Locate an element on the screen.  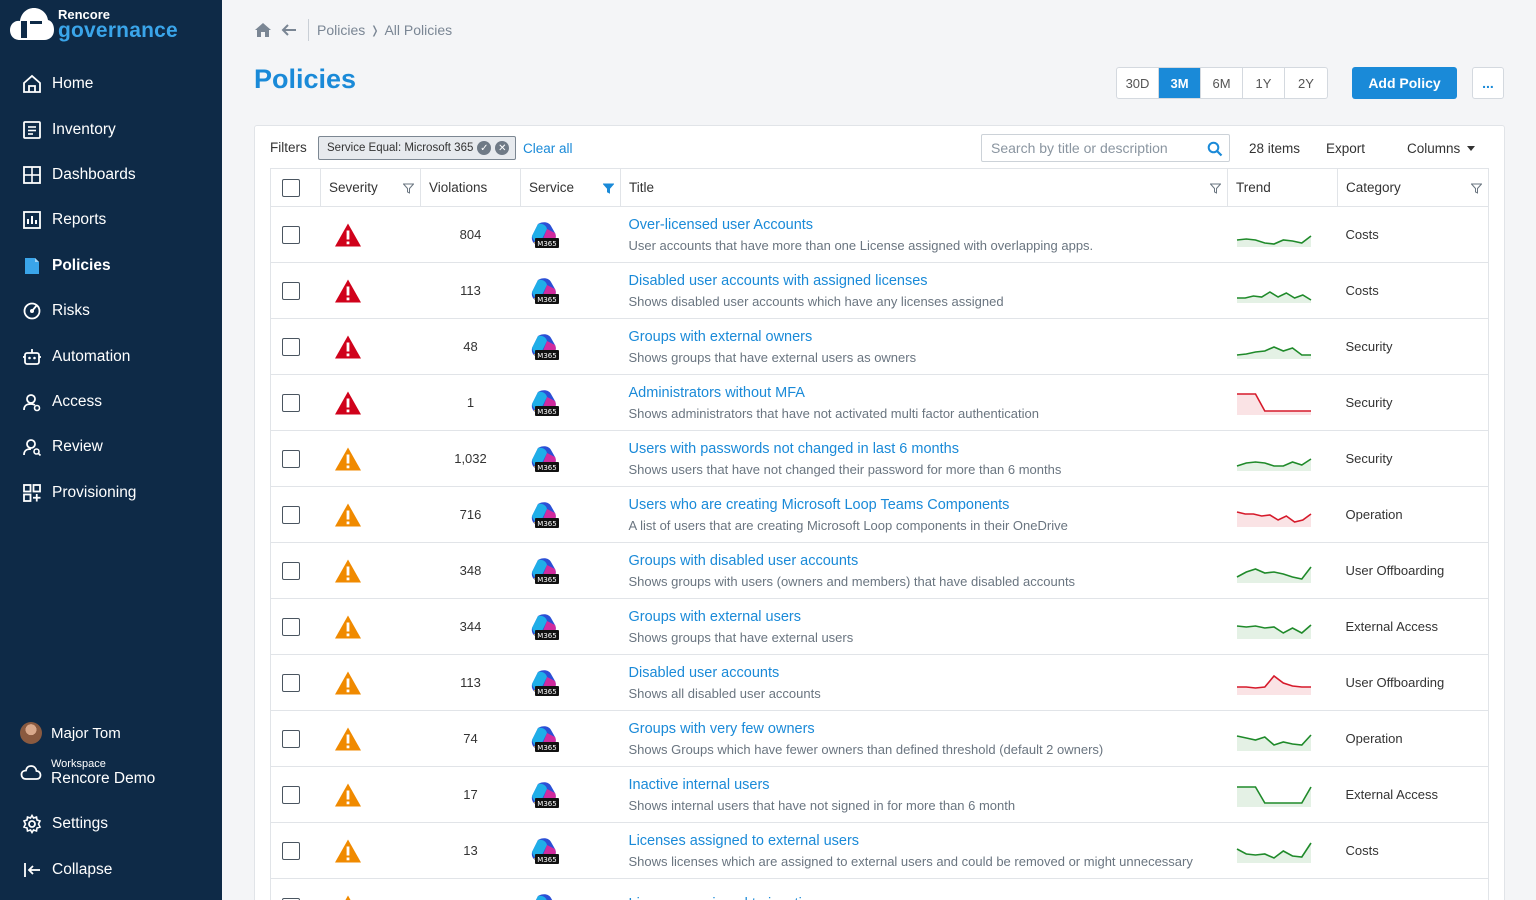
filter-chip: Service Equal: Microsoft 365 ✓ ✕ is located at coordinates (417, 148).